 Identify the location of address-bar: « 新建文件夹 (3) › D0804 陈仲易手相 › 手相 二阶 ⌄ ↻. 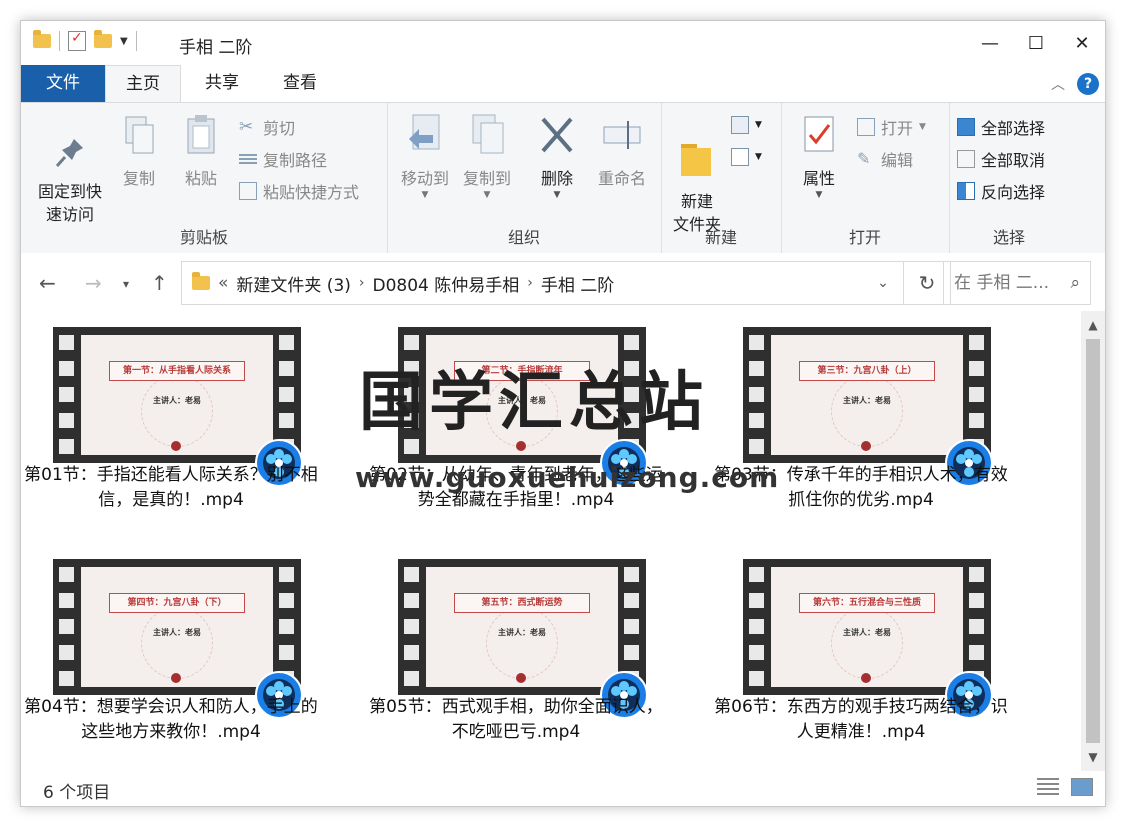
(566, 283).